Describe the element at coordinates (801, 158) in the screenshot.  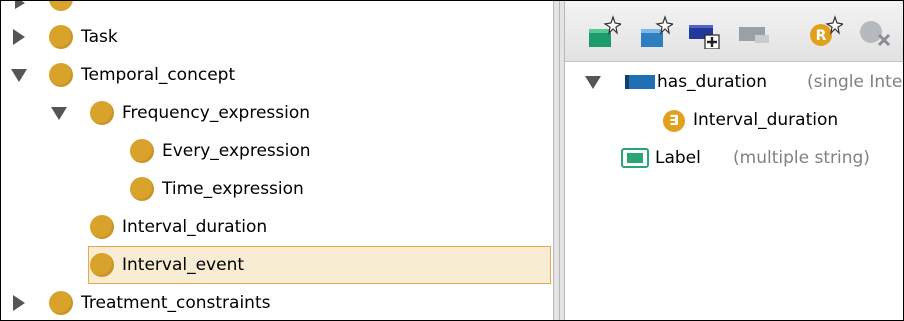
I see `property-detail: (multiple string)` at that location.